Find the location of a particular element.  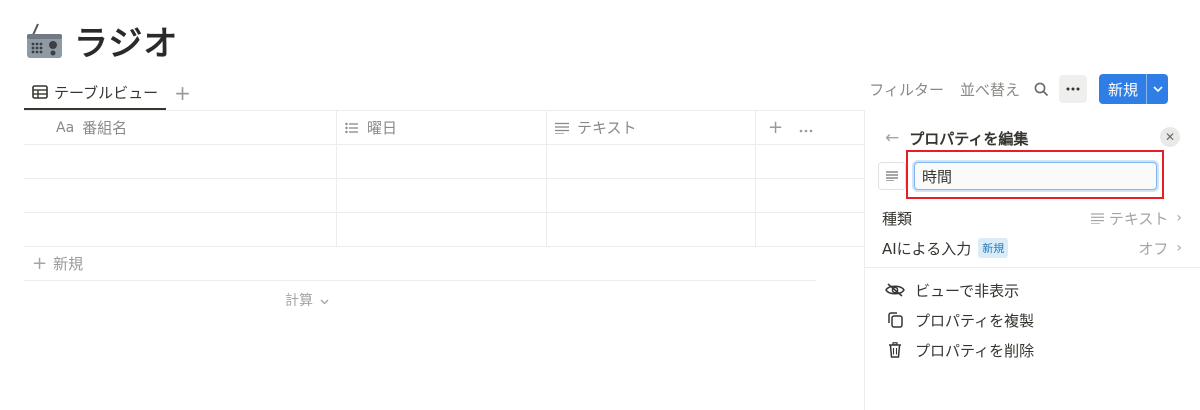

new-dropdown-button is located at coordinates (1157, 89).